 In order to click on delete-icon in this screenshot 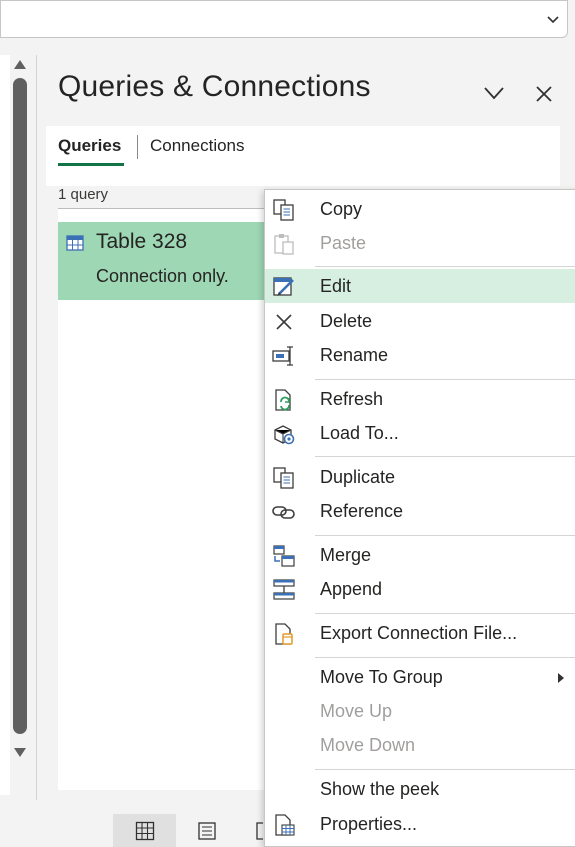, I will do `click(284, 322)`.